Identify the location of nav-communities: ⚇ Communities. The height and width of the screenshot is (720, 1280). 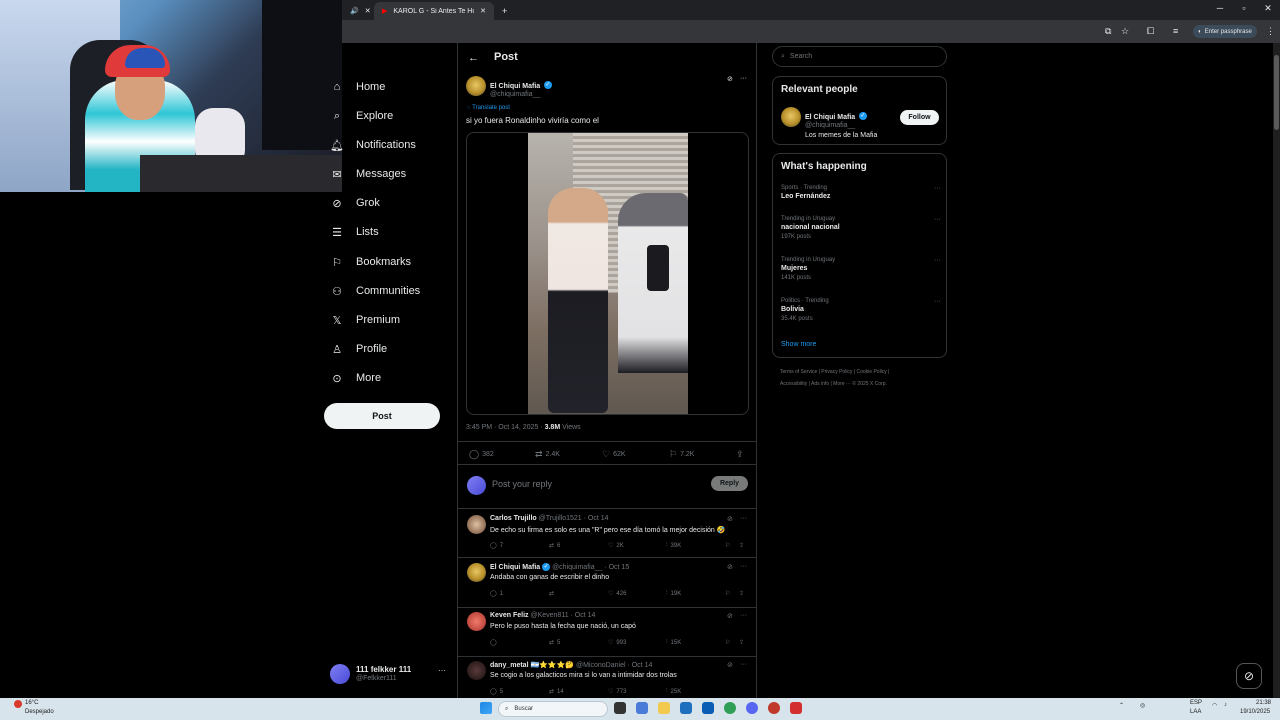
(375, 291).